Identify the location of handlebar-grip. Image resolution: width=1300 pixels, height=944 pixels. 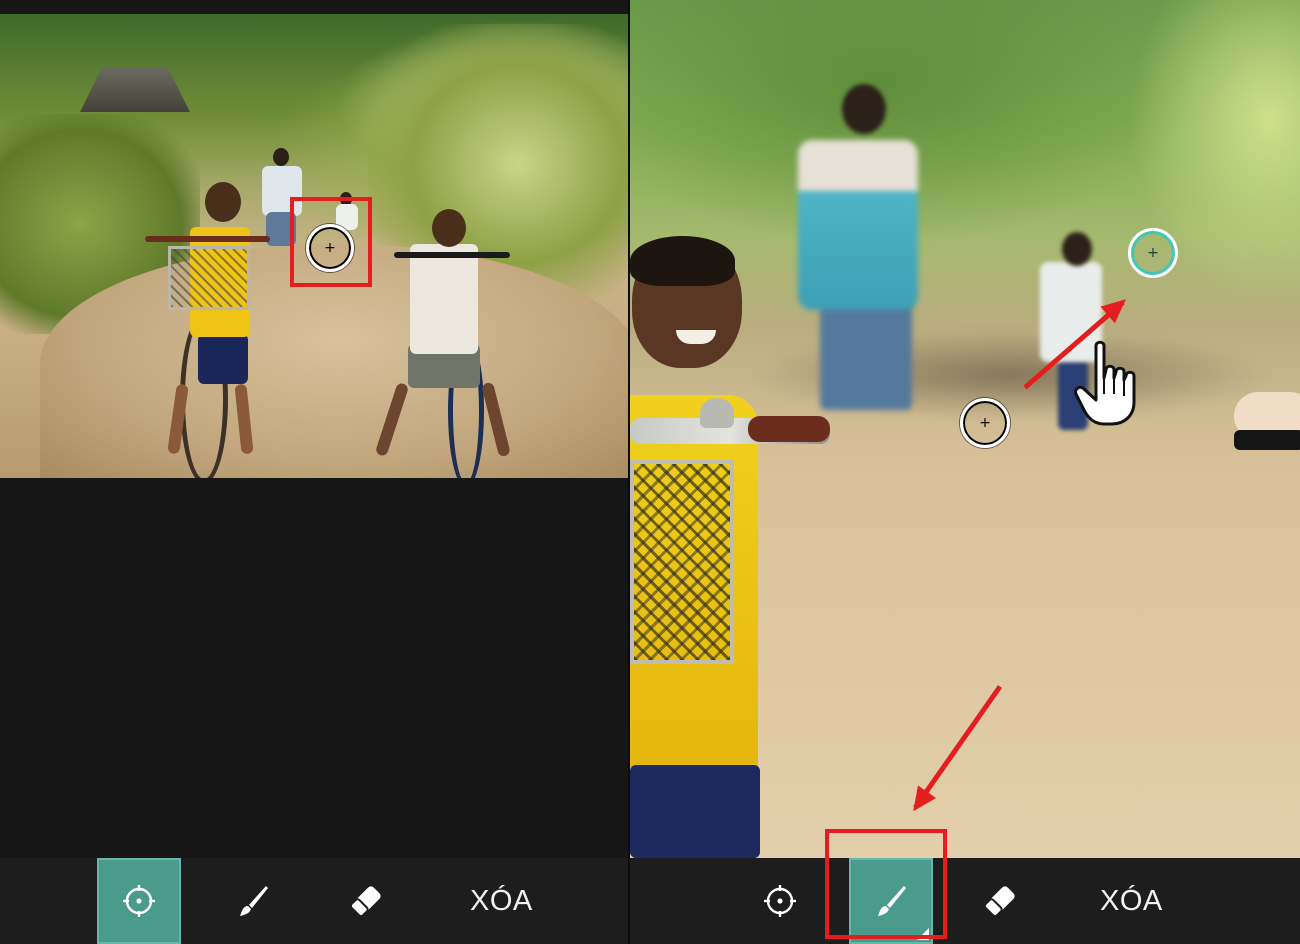
(1267, 440).